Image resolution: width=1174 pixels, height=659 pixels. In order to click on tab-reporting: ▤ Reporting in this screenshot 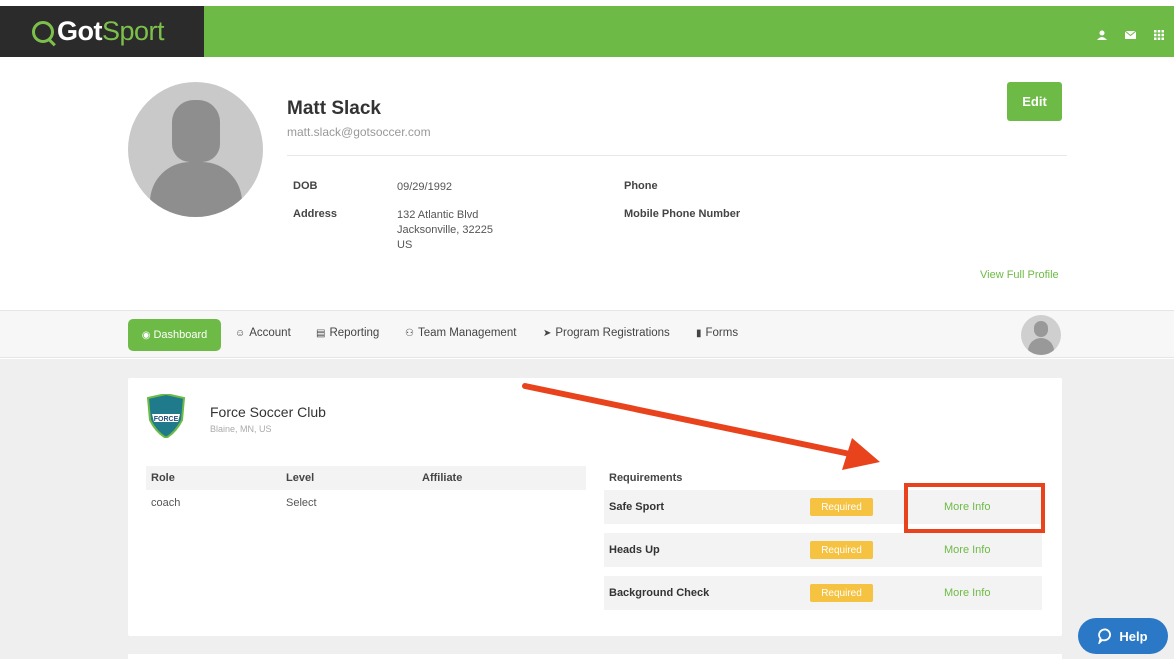, I will do `click(347, 333)`.